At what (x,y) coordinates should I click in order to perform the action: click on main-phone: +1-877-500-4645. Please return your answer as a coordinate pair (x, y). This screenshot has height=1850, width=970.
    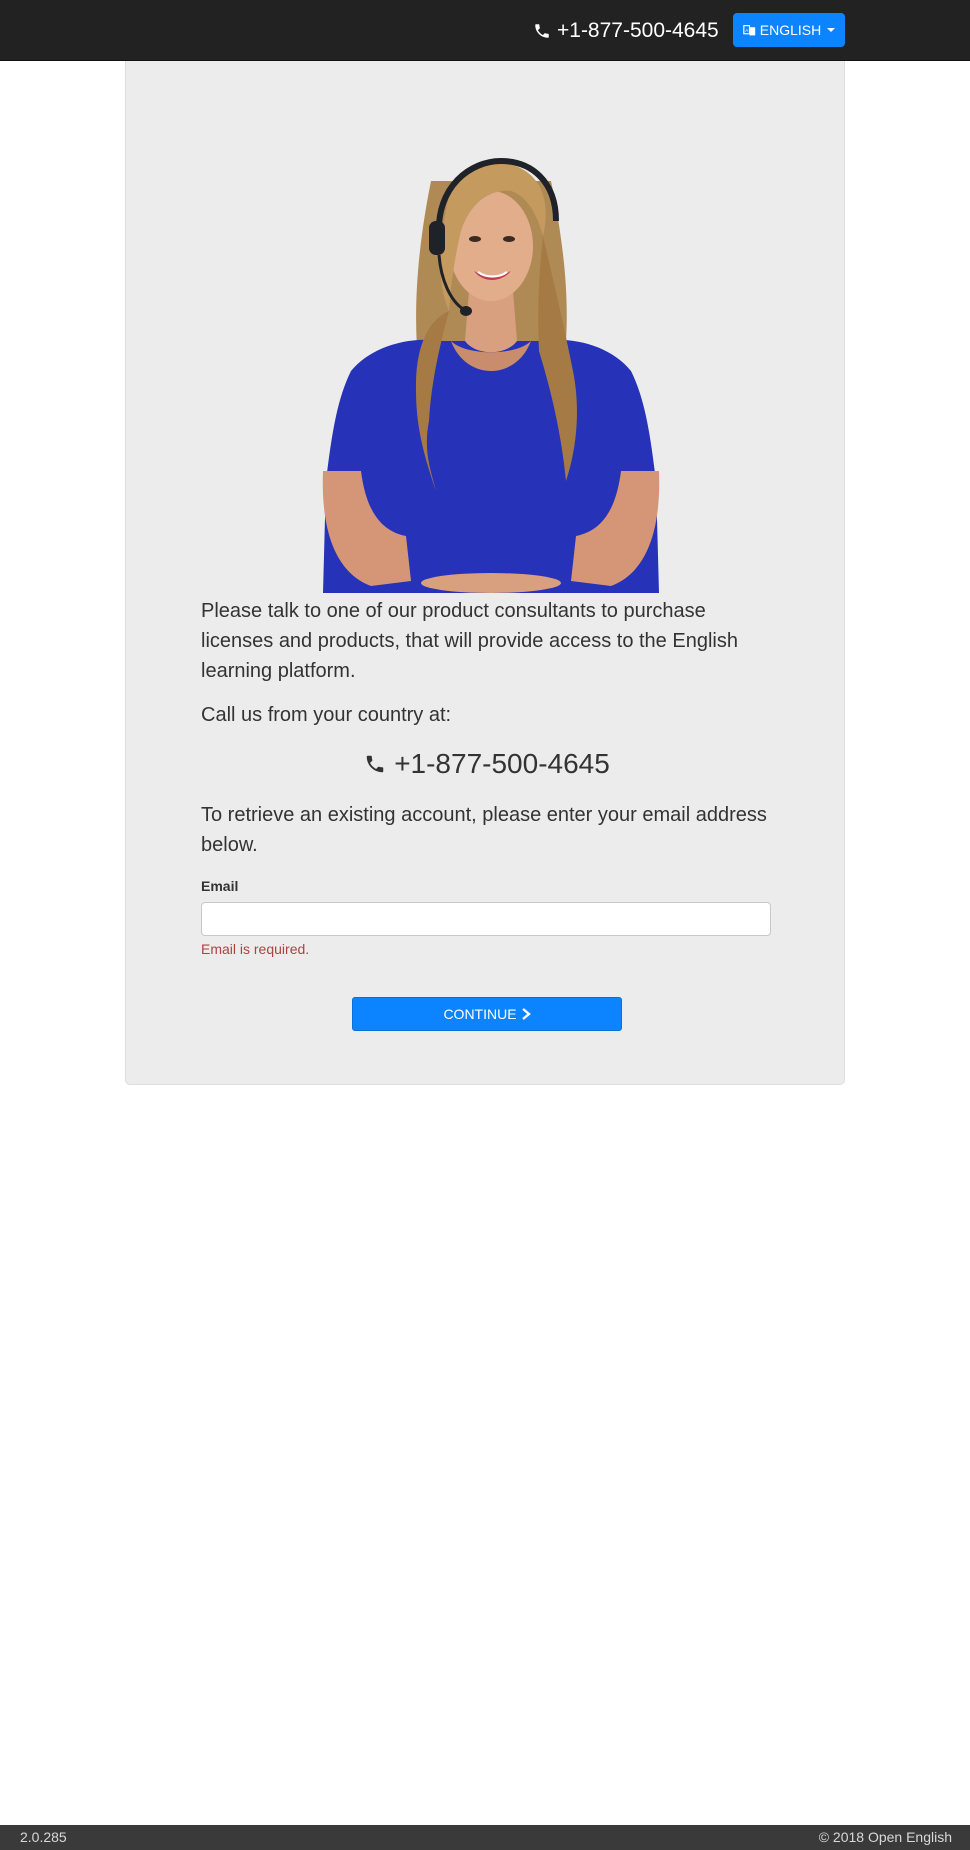
    Looking at the image, I should click on (487, 764).